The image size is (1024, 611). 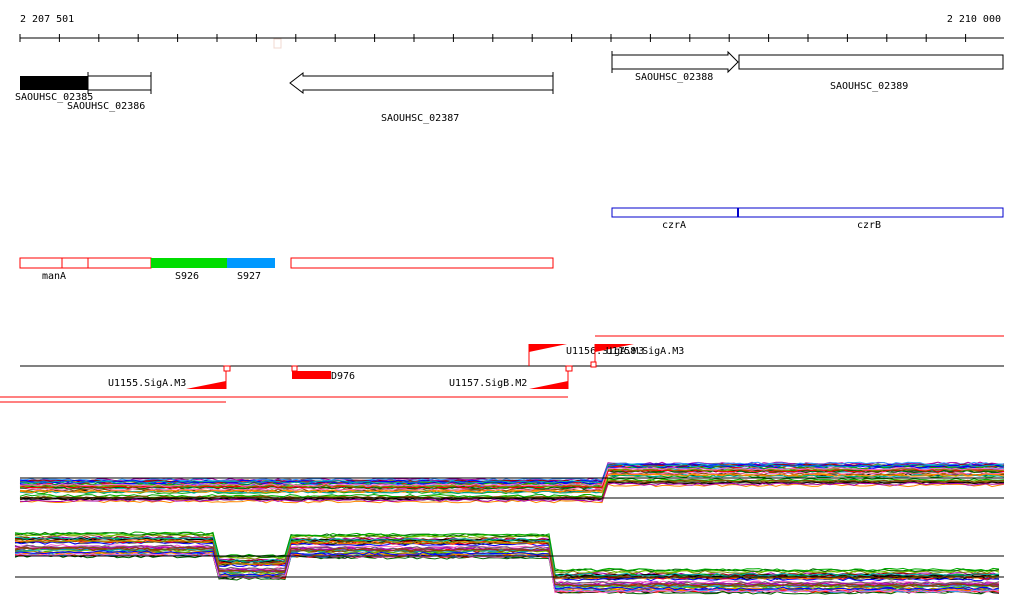 I want to click on gene-label: SAOUHSC_02388, so click(x=674, y=77).